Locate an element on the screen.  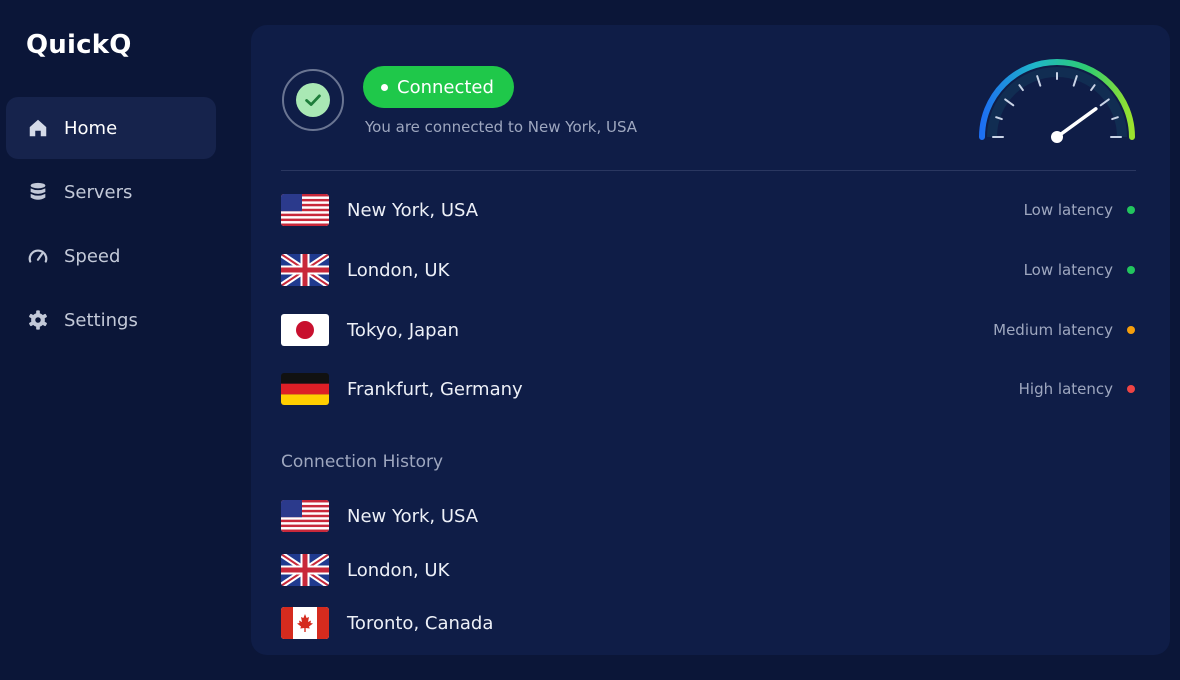
connected-status-badge: Connected is located at coordinates (438, 87).